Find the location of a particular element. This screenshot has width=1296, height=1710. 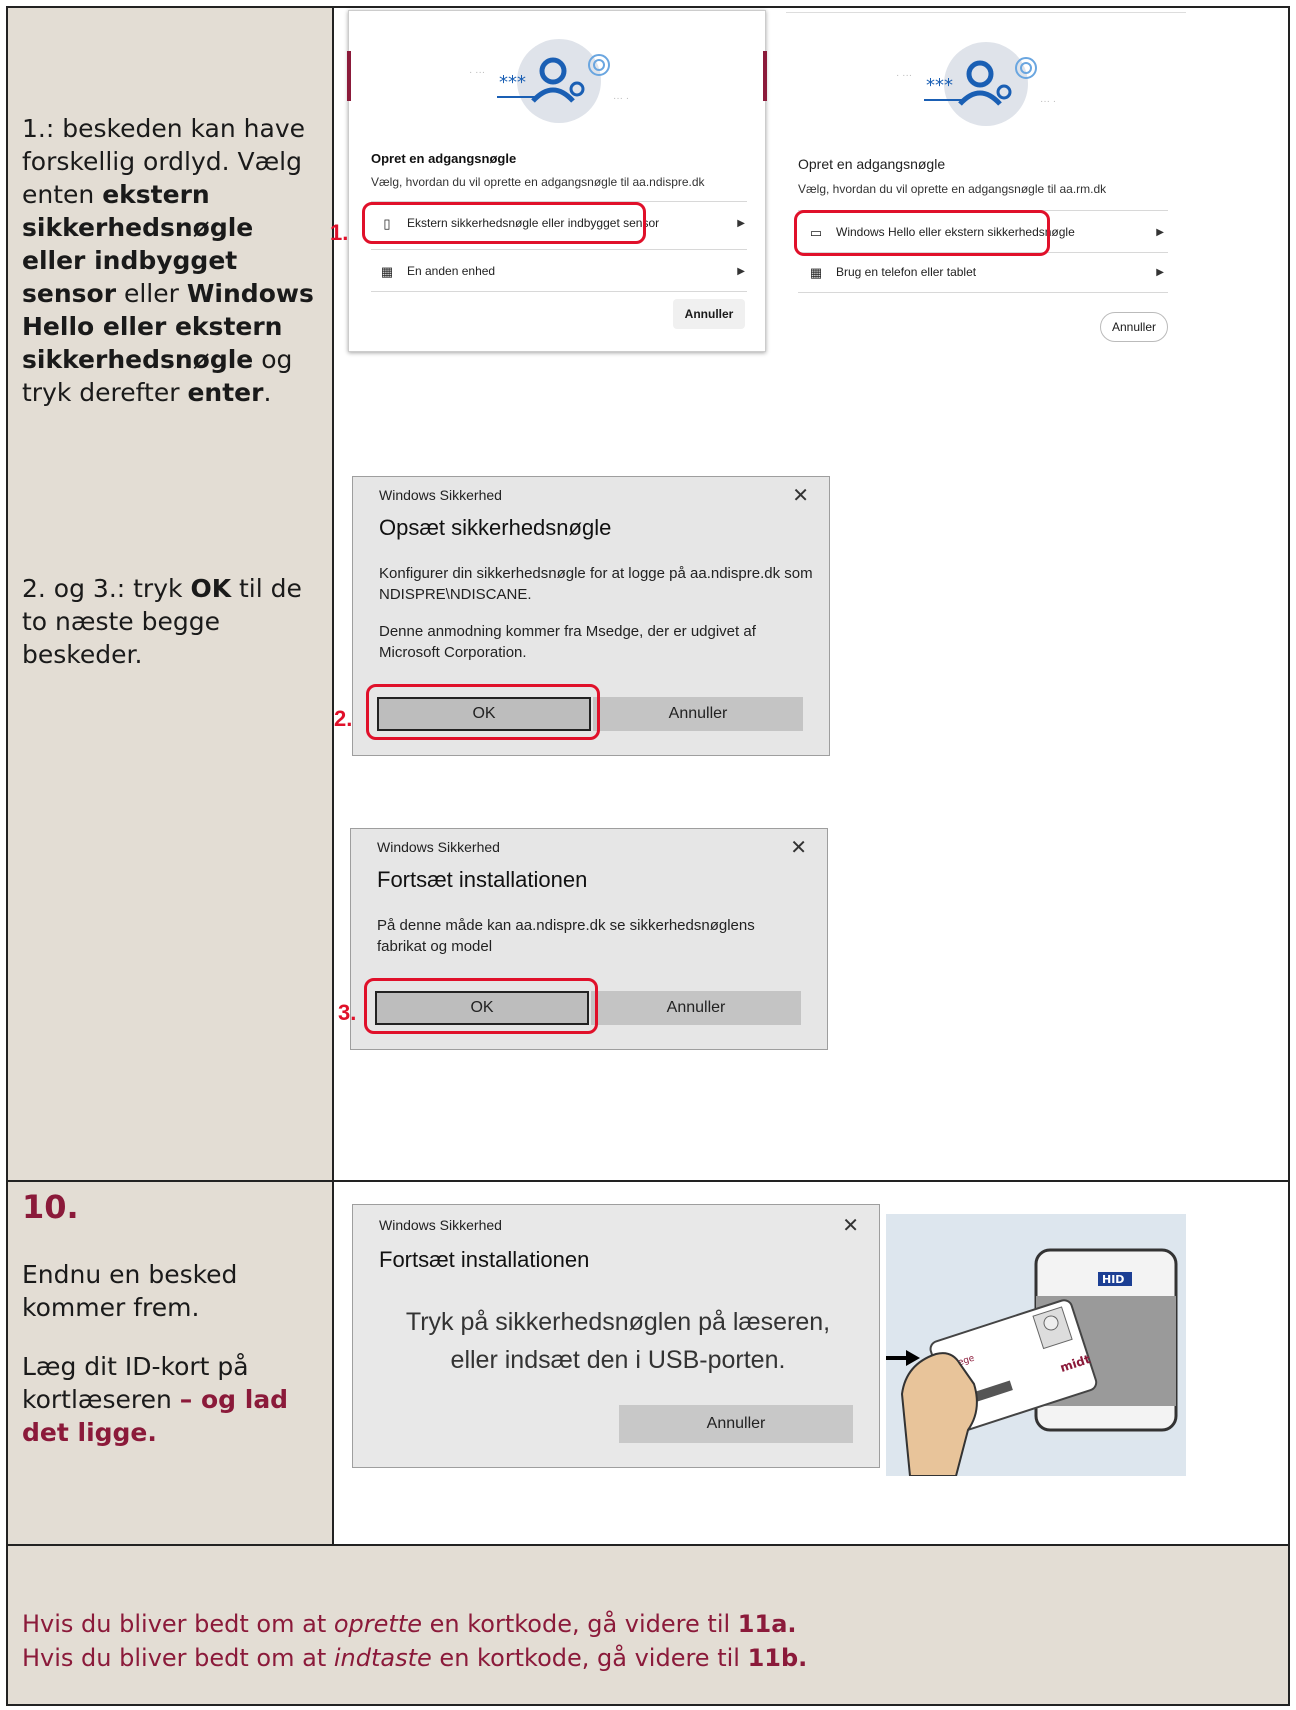

option-label: En anden enhed is located at coordinates (451, 271).